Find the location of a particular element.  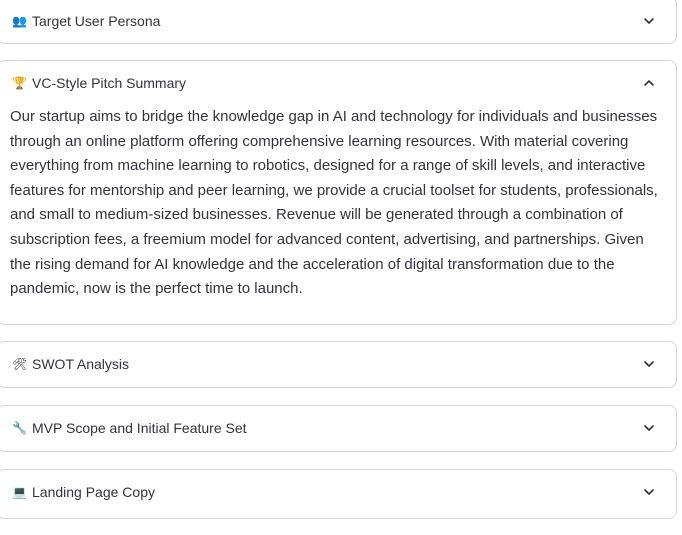

expander-landing-page-copy: 💻 Landing Page Copy is located at coordinates (338, 494).